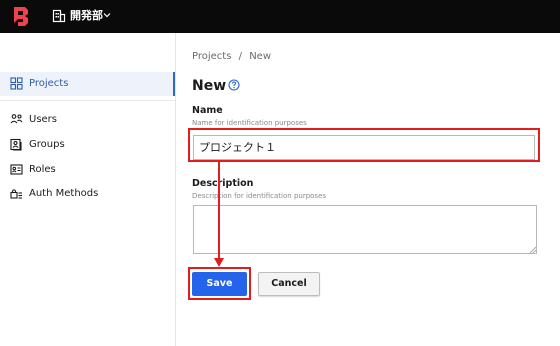  Describe the element at coordinates (87, 120) in the screenshot. I see `sidebar-item-users: Users` at that location.